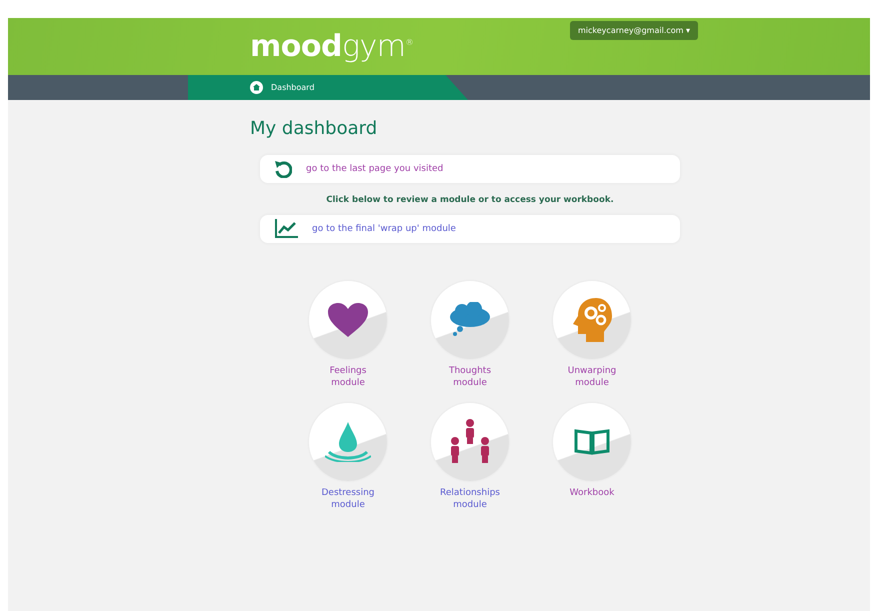 Image resolution: width=878 pixels, height=611 pixels. What do you see at coordinates (328, 87) in the screenshot?
I see `dashboard-tab: Dashboard` at bounding box center [328, 87].